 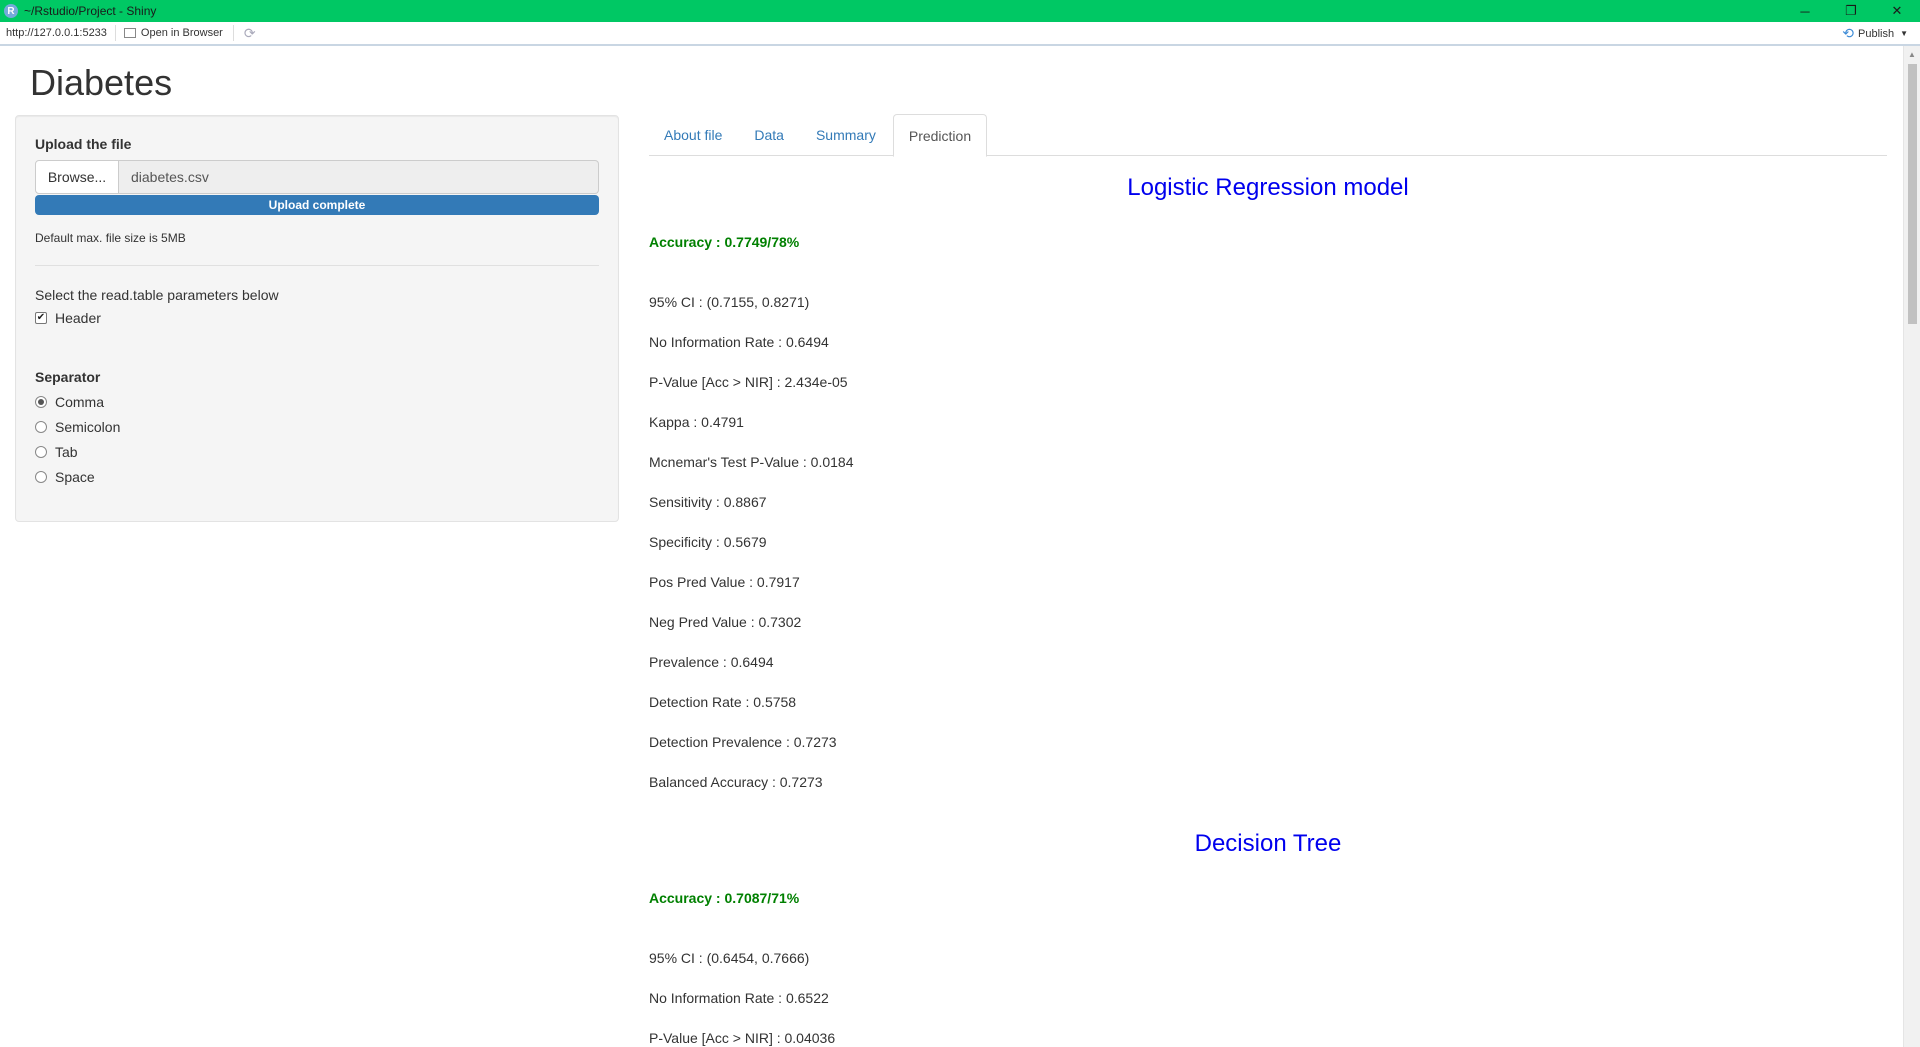 I want to click on header-checkbox-row: ✔ Header, so click(x=68, y=318).